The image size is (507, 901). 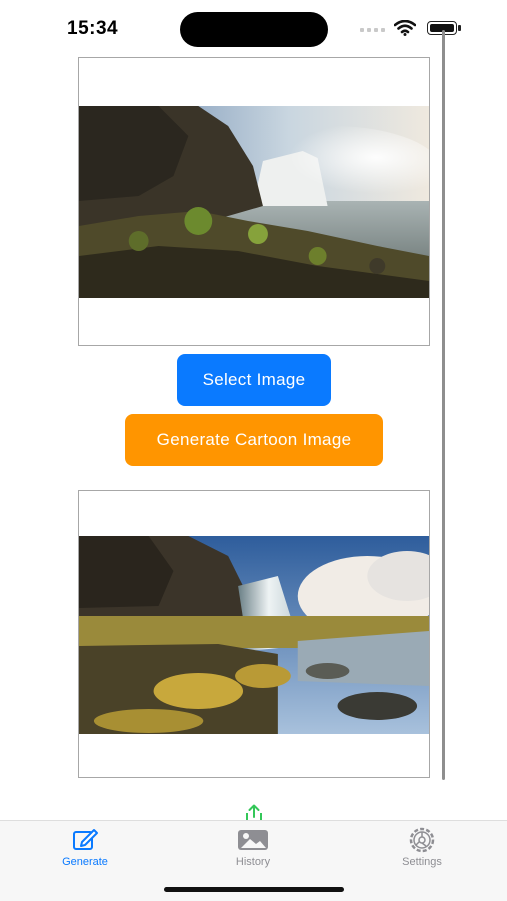 What do you see at coordinates (372, 30) in the screenshot?
I see `signal-icon` at bounding box center [372, 30].